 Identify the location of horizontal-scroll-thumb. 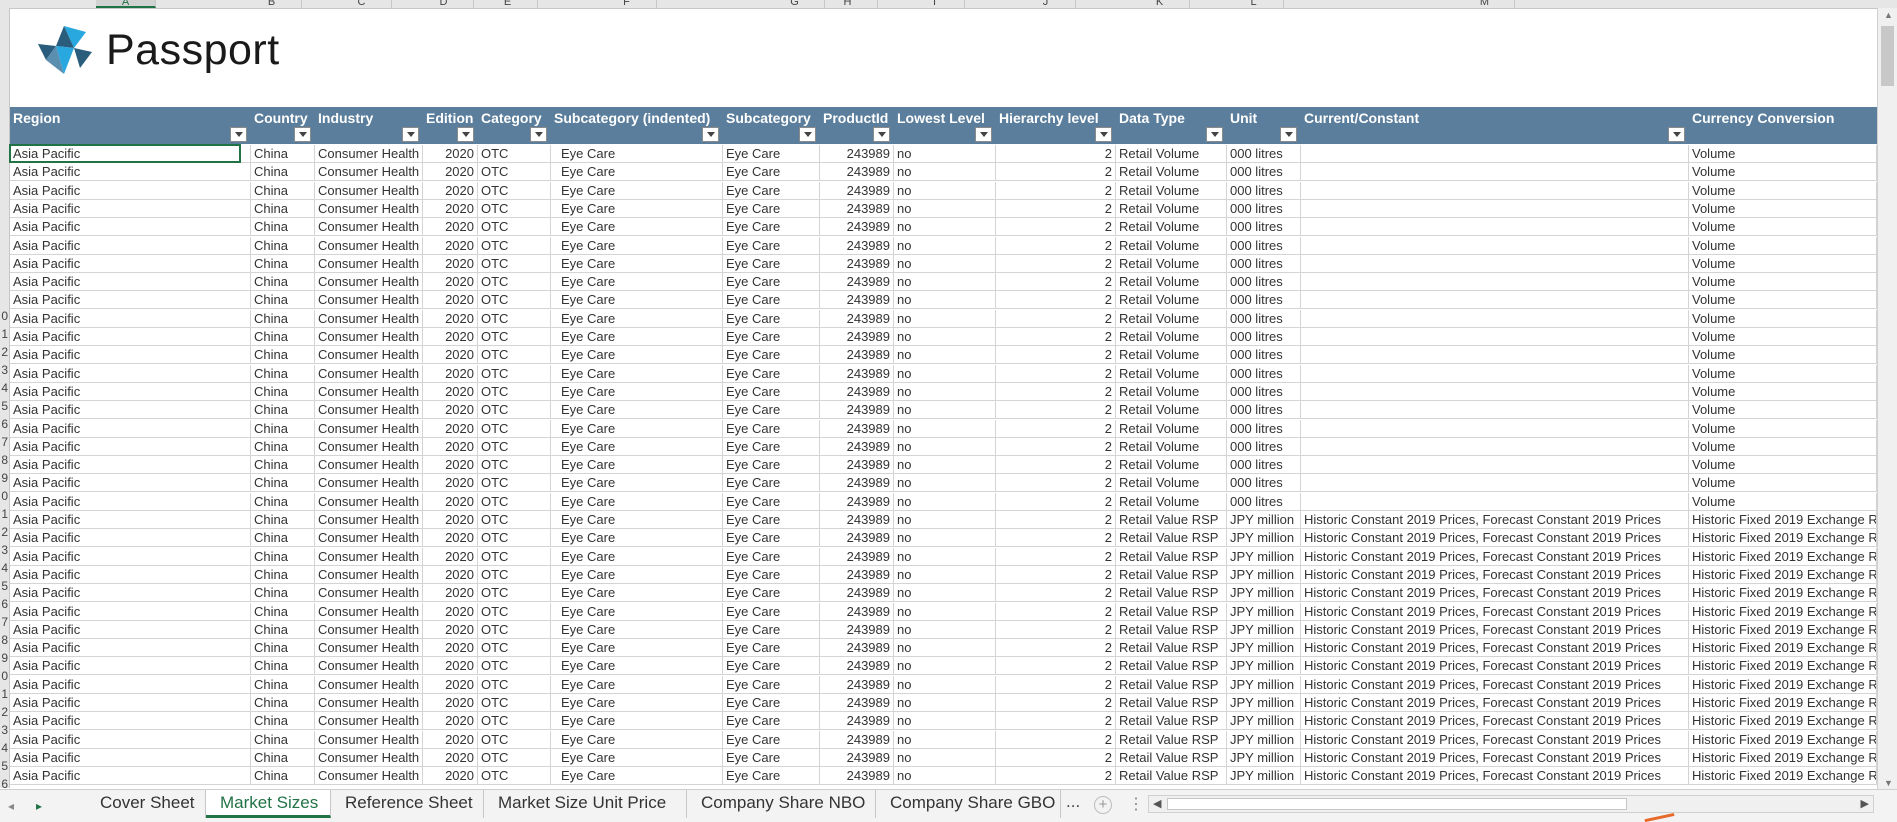
(1397, 804).